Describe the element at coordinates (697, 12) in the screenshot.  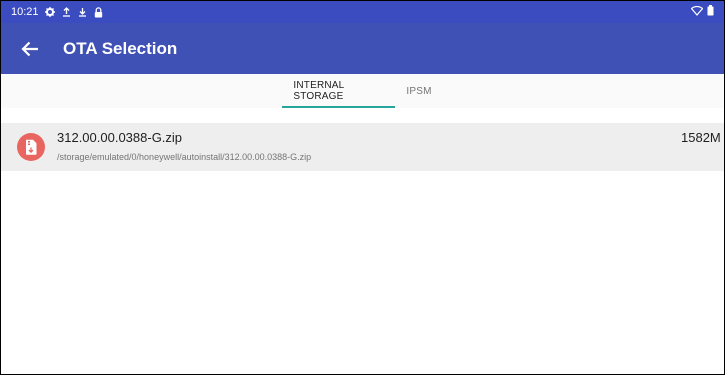
I see `wifi-icon` at that location.